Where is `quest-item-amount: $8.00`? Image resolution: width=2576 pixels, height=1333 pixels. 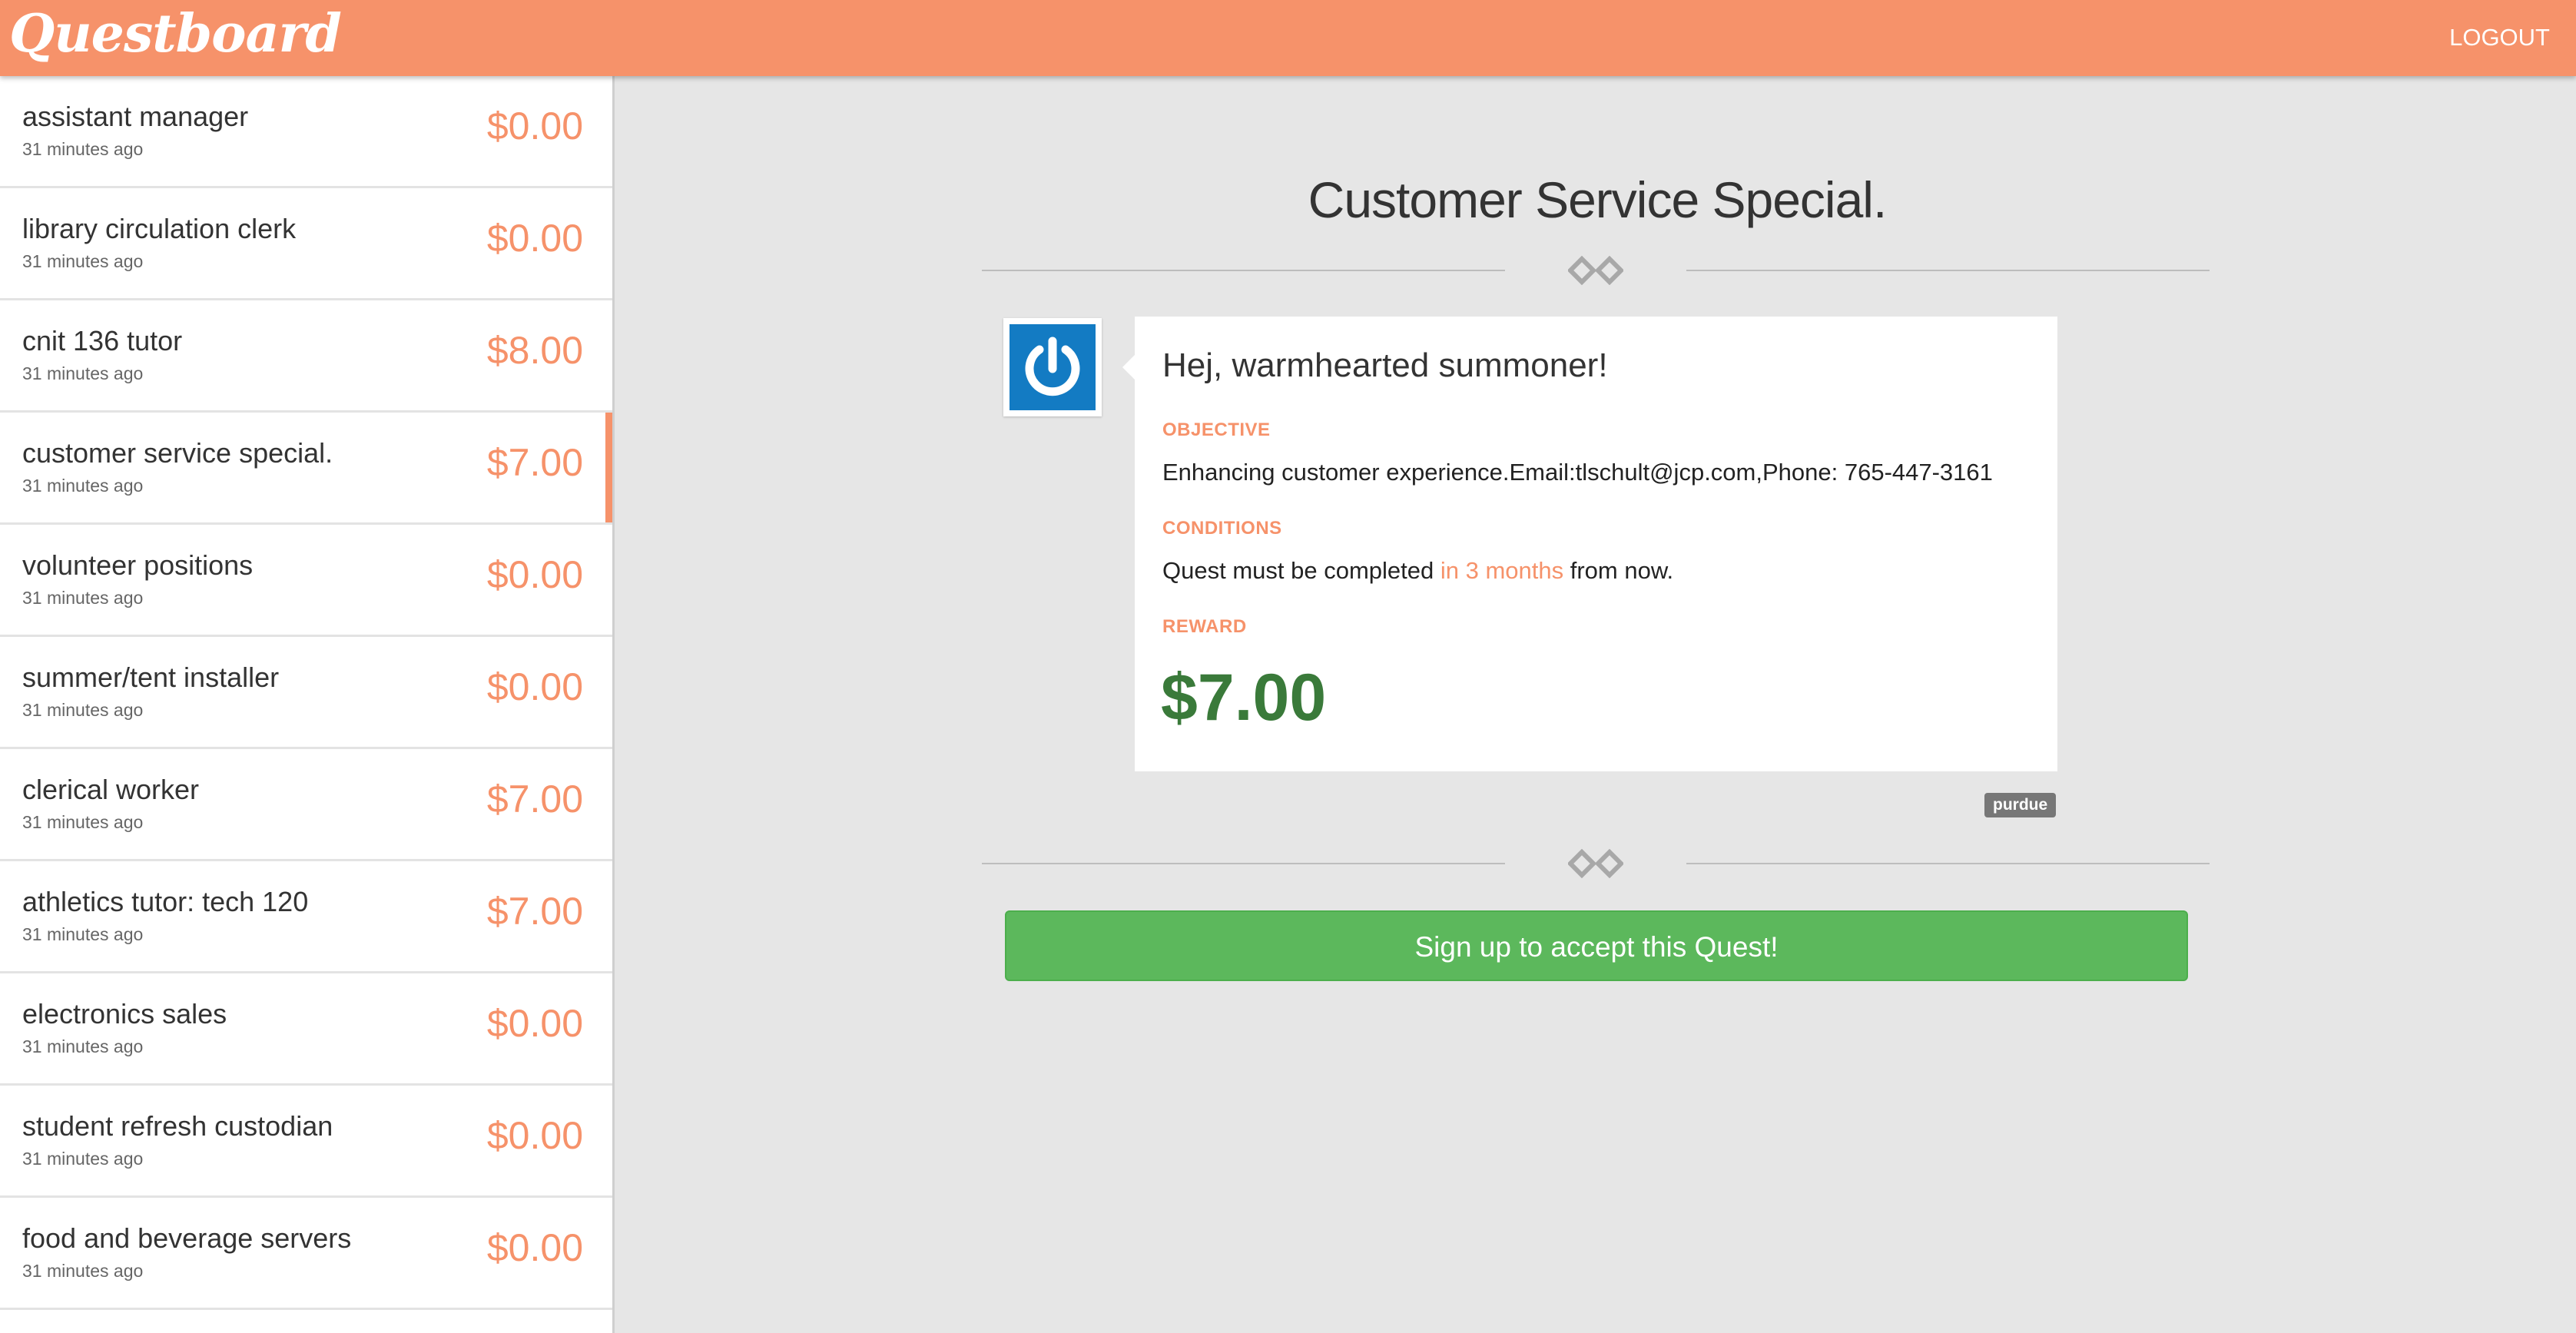 quest-item-amount: $8.00 is located at coordinates (534, 351).